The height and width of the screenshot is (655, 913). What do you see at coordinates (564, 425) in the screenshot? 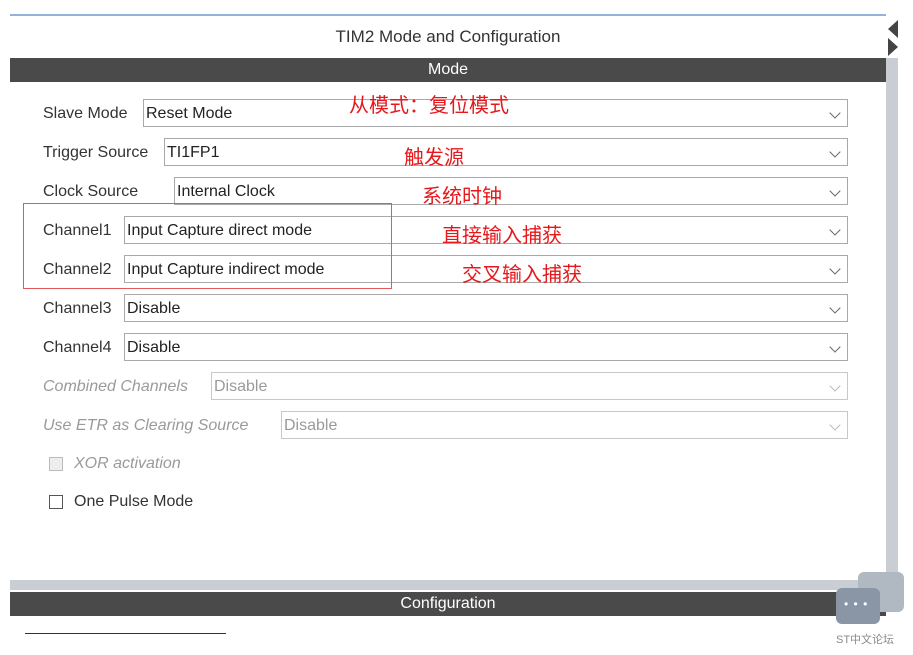
I see `use-etr-select: Disable` at bounding box center [564, 425].